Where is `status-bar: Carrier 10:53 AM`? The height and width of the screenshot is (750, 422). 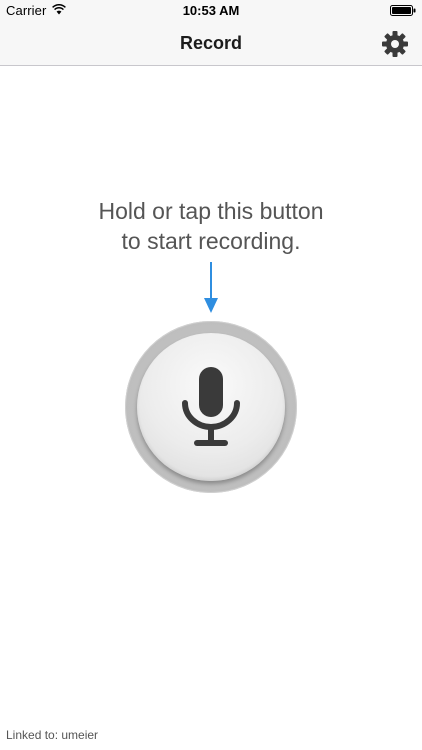 status-bar: Carrier 10:53 AM is located at coordinates (211, 11).